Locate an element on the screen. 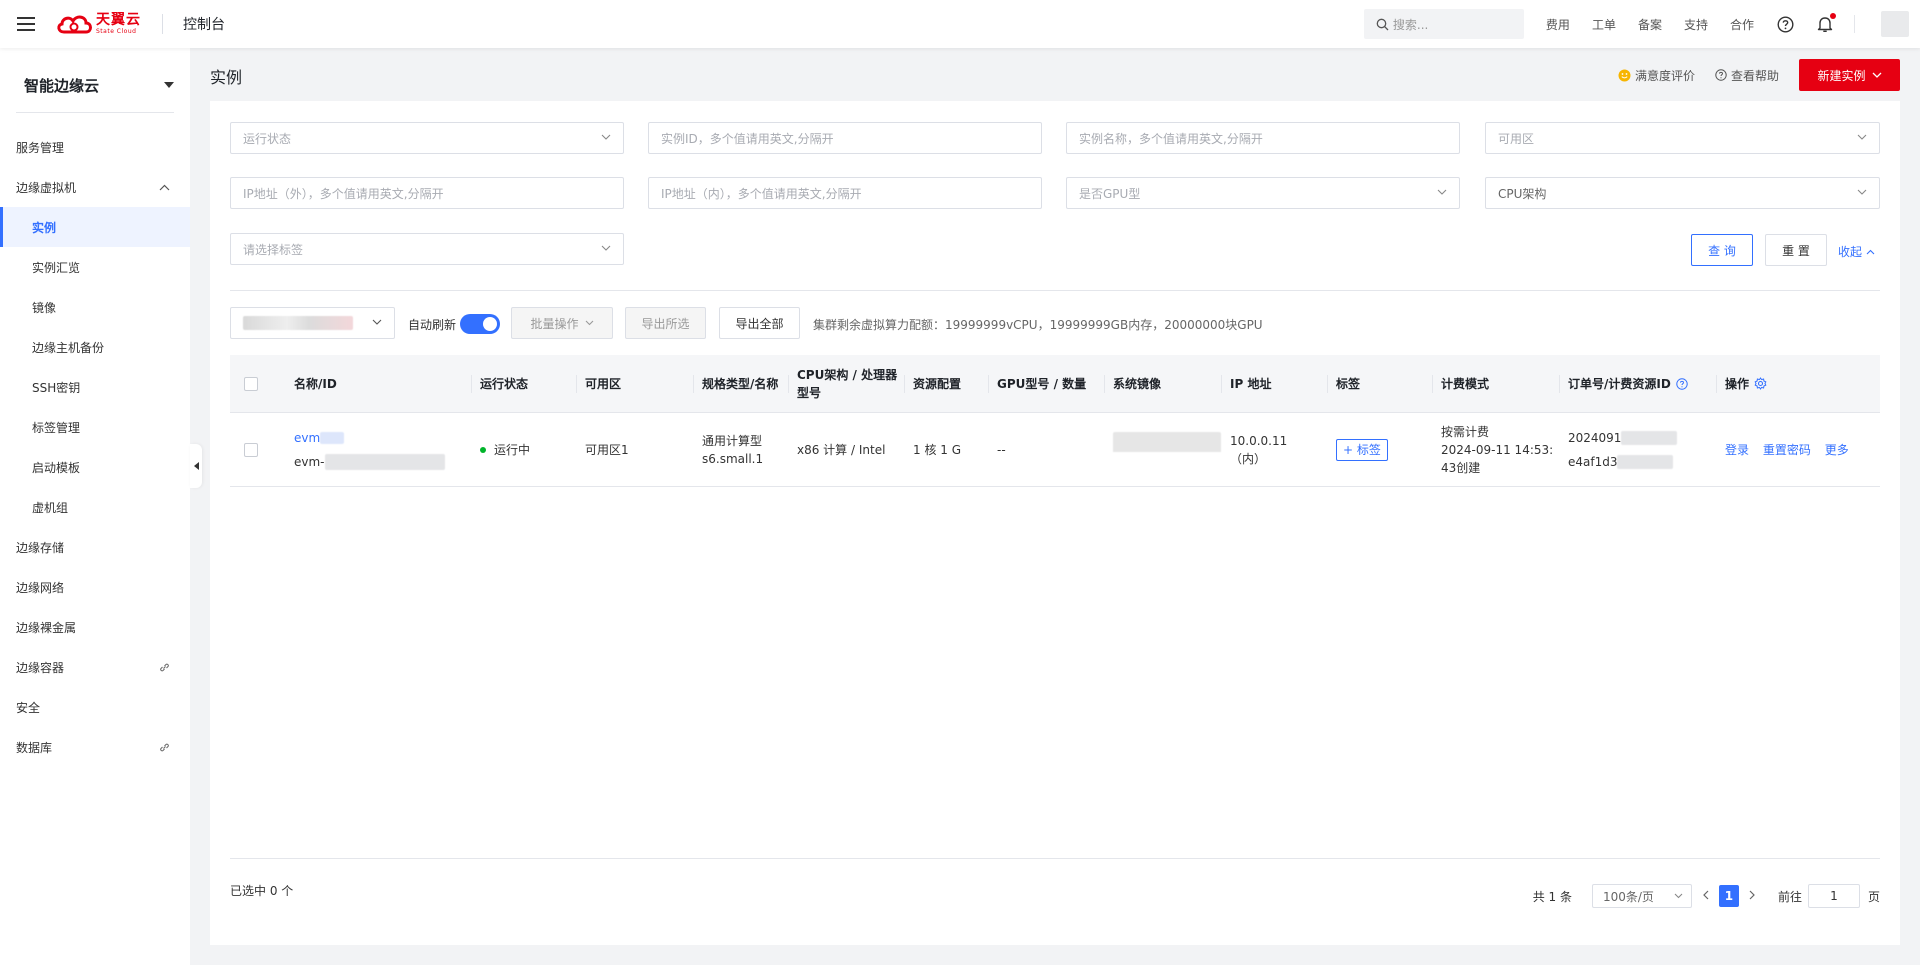 The width and height of the screenshot is (1920, 965). query-button: 查 询 is located at coordinates (1722, 250).